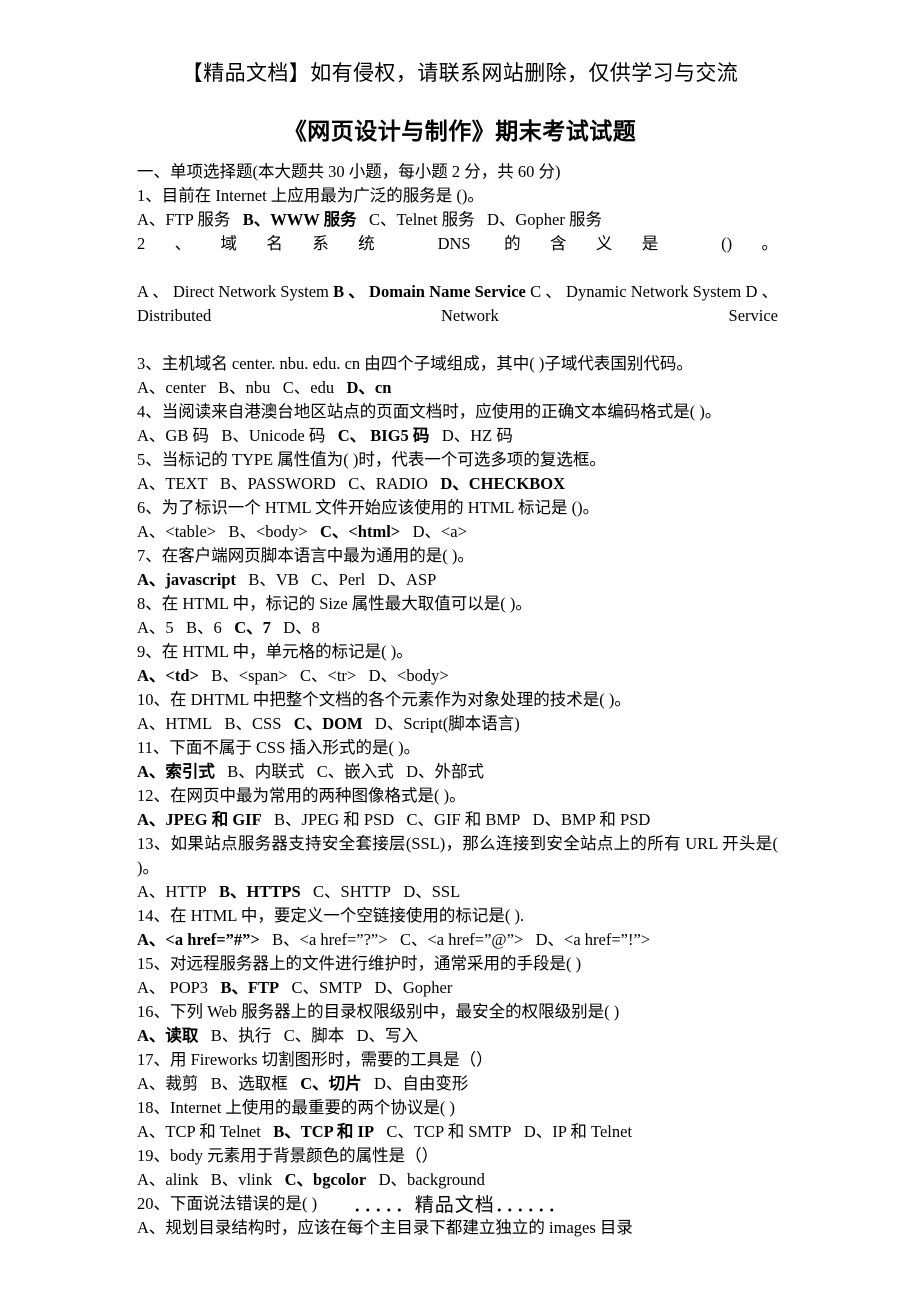 The width and height of the screenshot is (920, 1302). Describe the element at coordinates (429, 411) in the screenshot. I see `question-stem: 4、当阅读来自港澳台地区站点的页面文档时，应使用的正确文本编码格式是( )。` at that location.